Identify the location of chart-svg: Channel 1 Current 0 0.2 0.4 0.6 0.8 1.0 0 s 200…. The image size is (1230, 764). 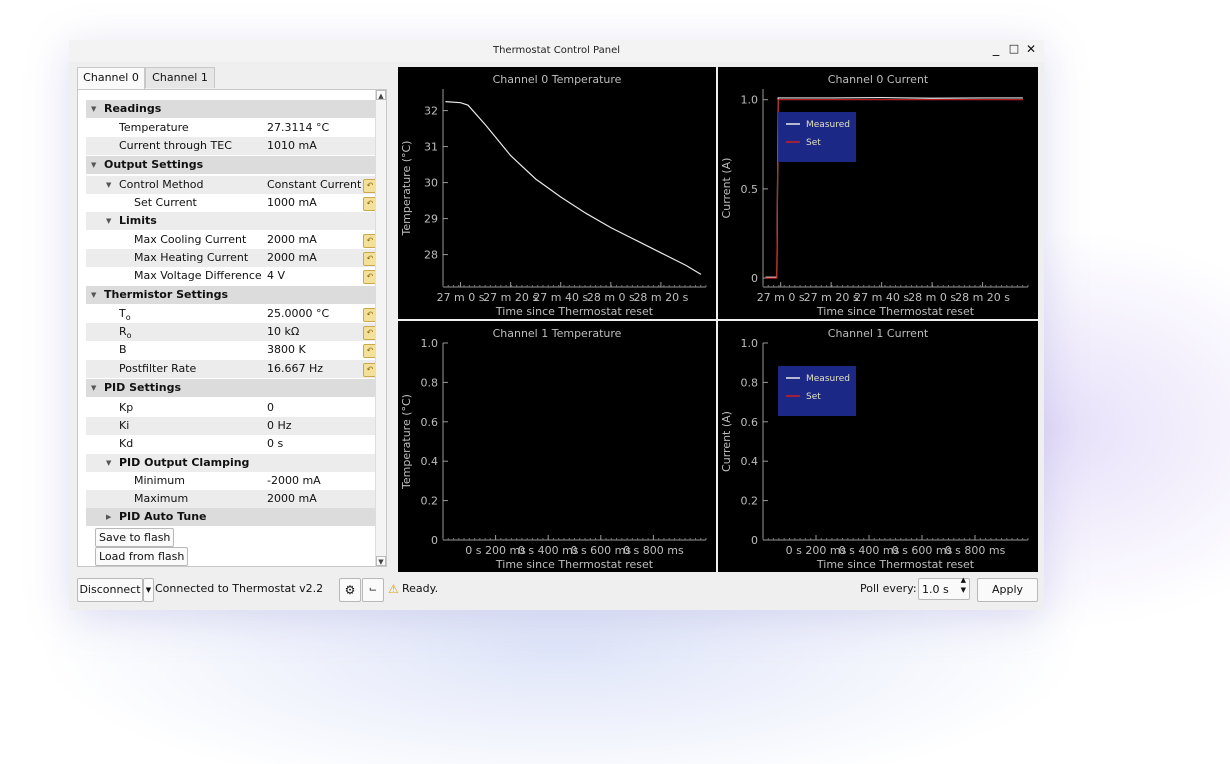
(874, 449).